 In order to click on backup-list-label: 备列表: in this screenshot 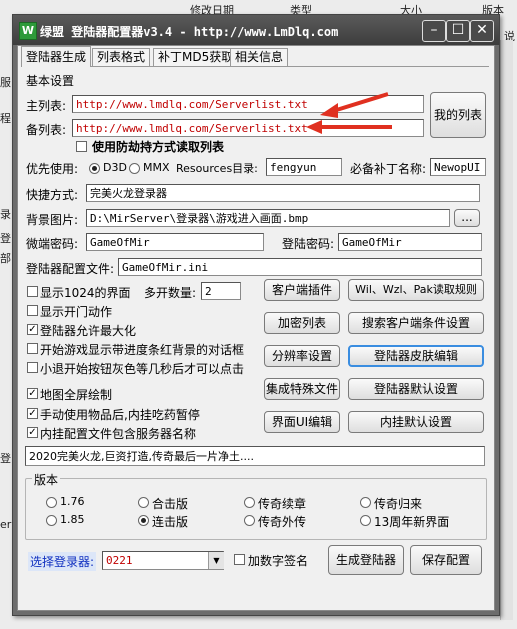, I will do `click(46, 130)`.